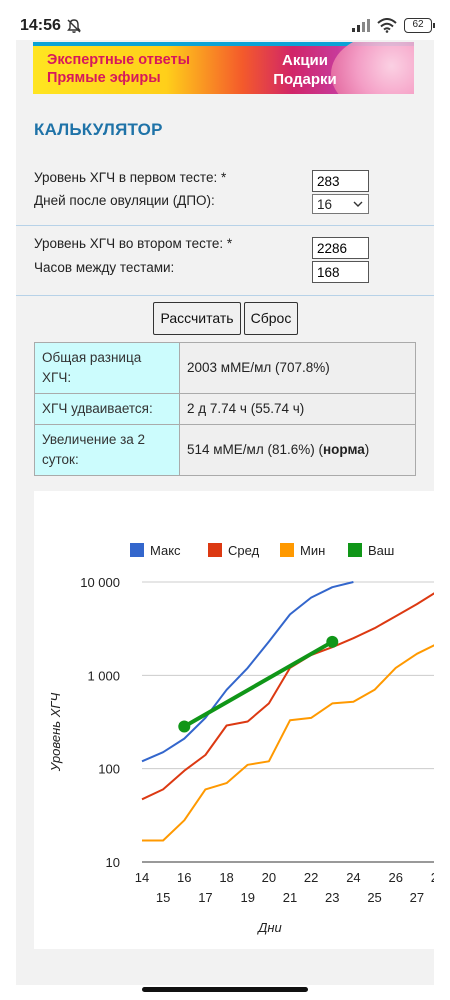  Describe the element at coordinates (374, 897) in the screenshot. I see `x-tick-label: 25` at that location.